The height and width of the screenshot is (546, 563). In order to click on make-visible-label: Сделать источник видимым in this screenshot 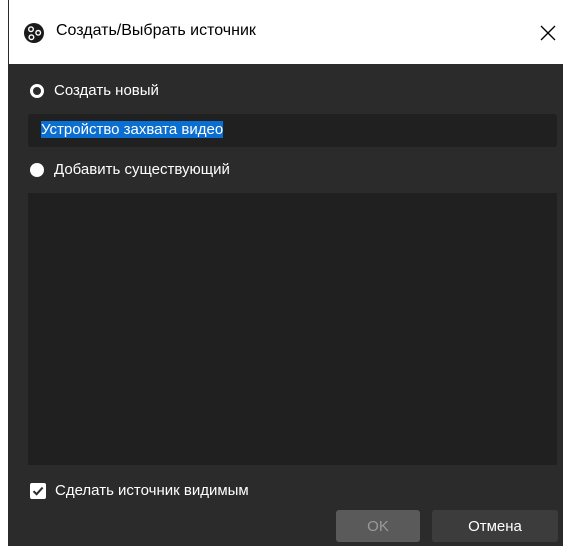, I will do `click(152, 490)`.